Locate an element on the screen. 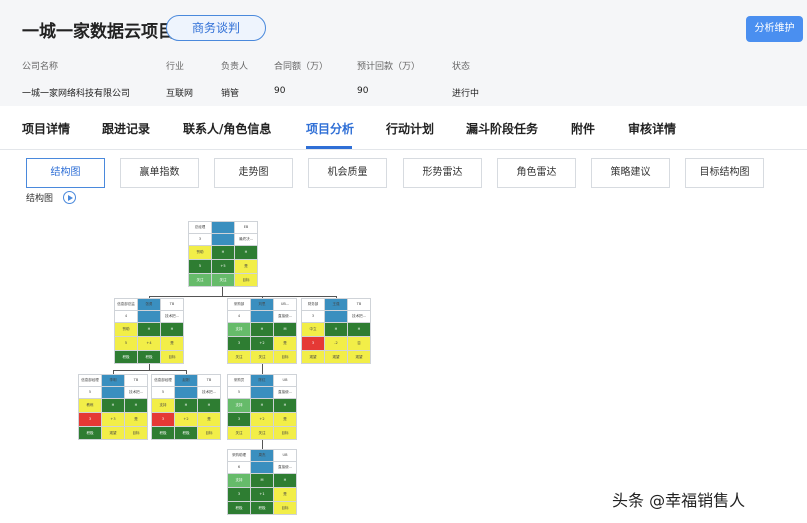 The image size is (807, 523). node-cell: M is located at coordinates (285, 330).